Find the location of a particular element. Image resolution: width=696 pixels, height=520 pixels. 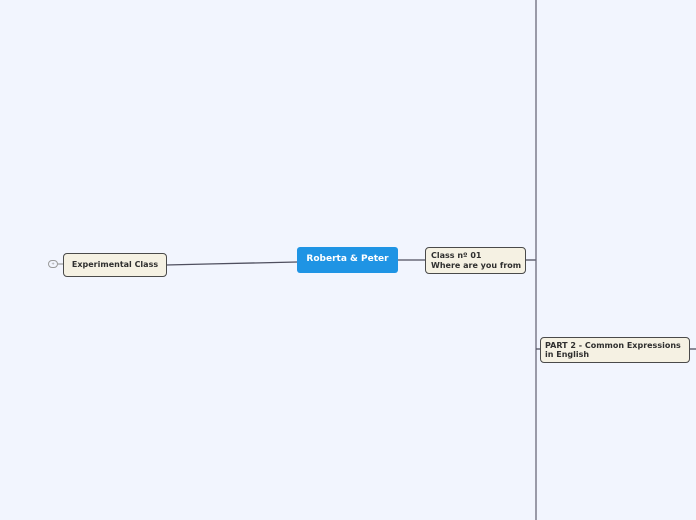

node-class-01: Class nº 01 Where are you from is located at coordinates (475, 260).